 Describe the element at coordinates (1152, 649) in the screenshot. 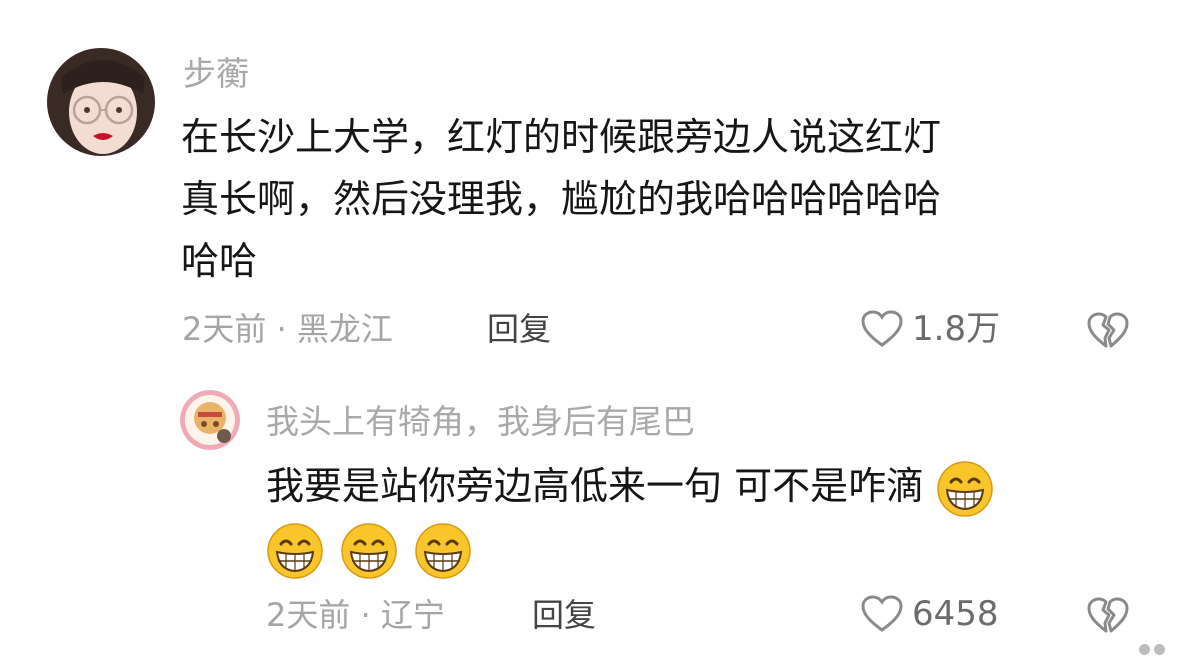

I see `watermark` at that location.